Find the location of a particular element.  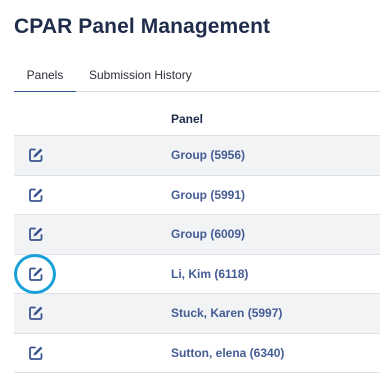

panel-link: Group (5956) is located at coordinates (208, 155).